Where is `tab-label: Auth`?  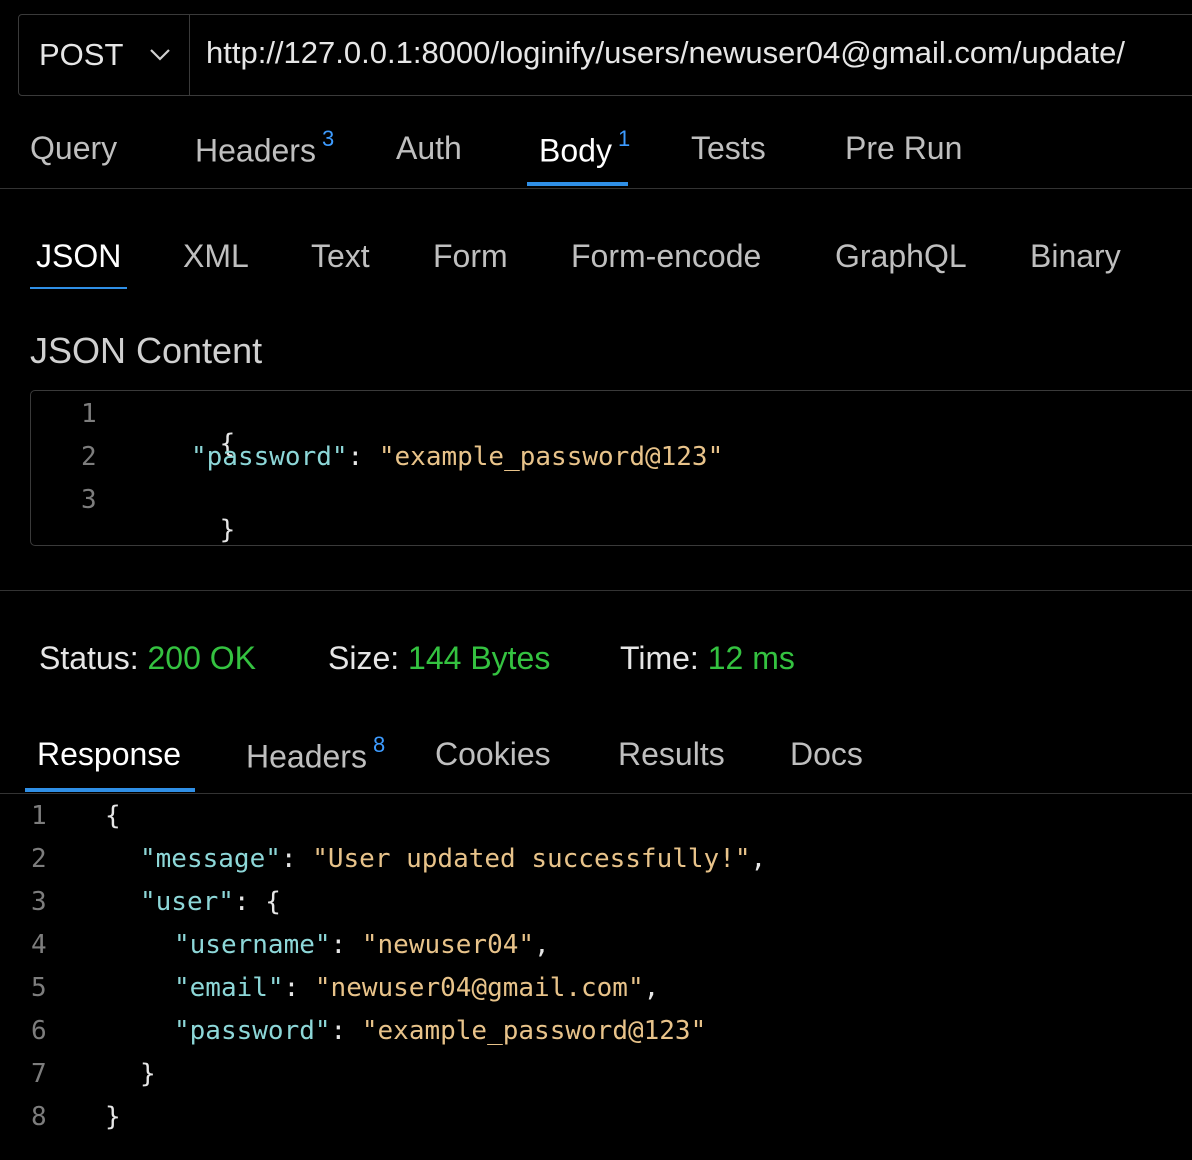
tab-label: Auth is located at coordinates (429, 148).